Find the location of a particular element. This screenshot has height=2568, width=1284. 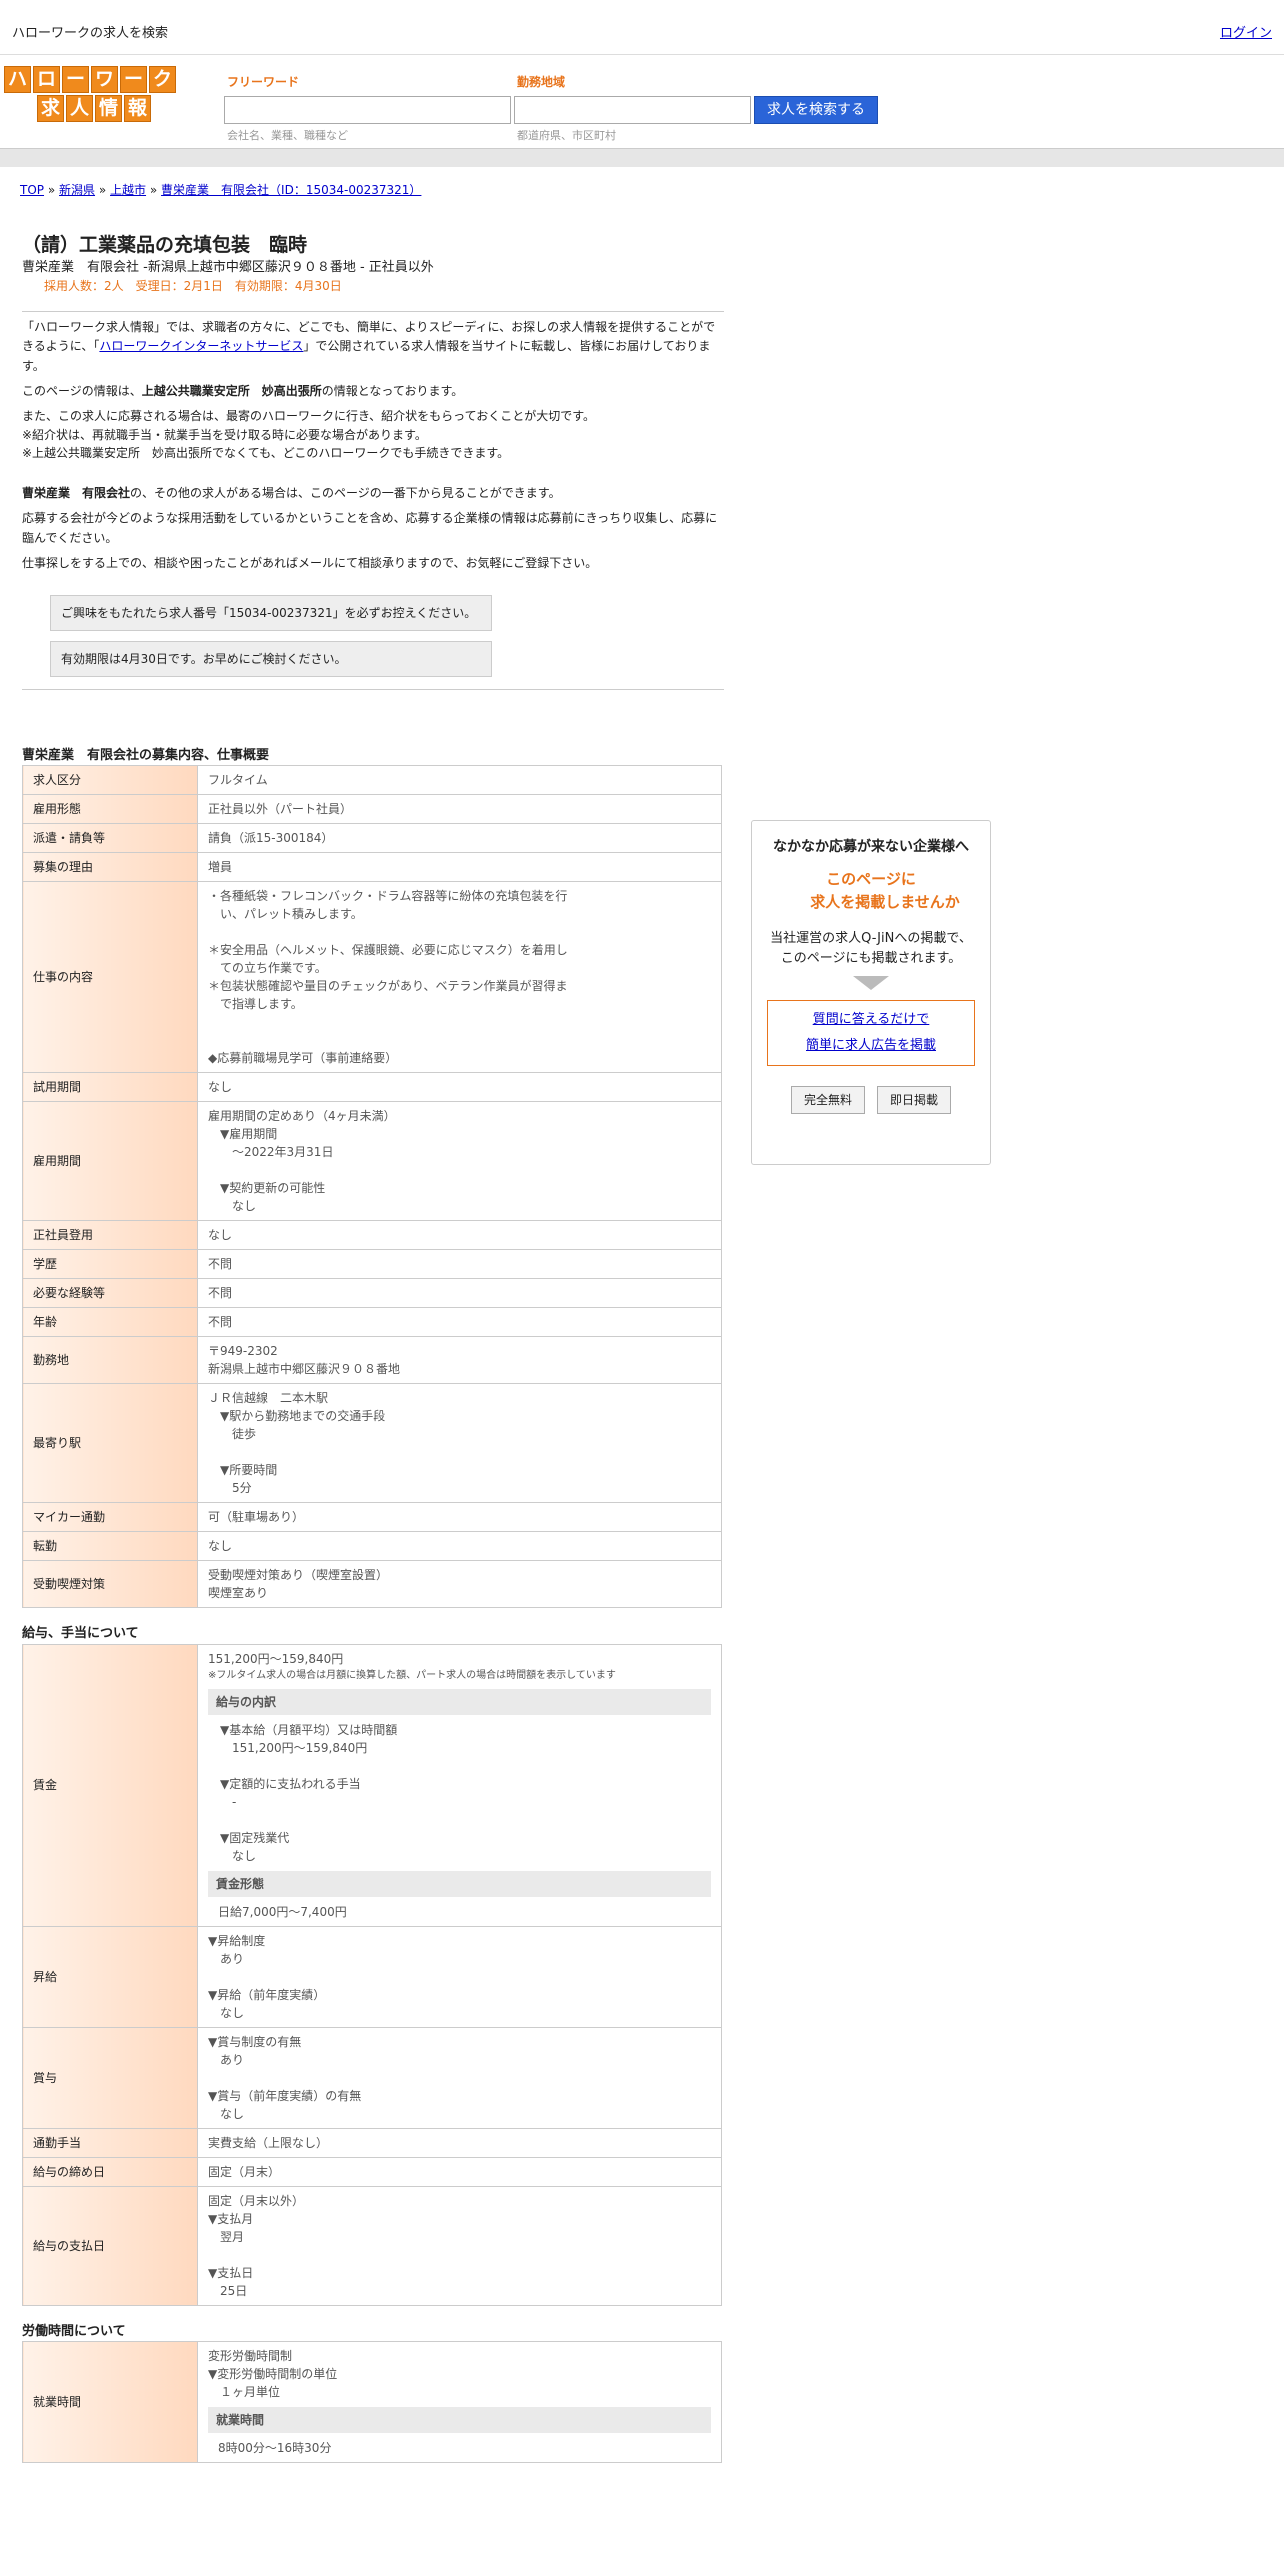

free-button: 完全無料 is located at coordinates (827, 1100).